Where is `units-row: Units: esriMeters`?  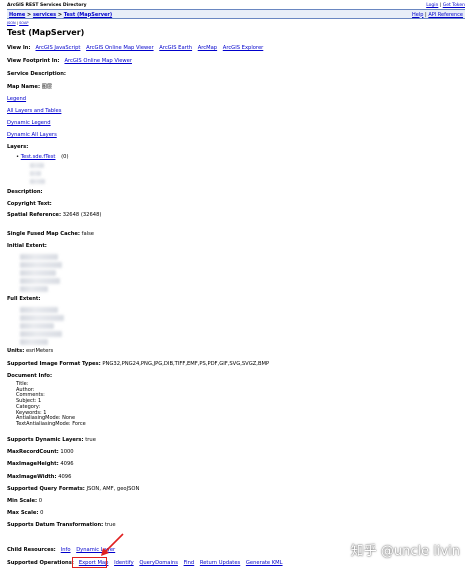
units-row: Units: esriMeters is located at coordinates (30, 351).